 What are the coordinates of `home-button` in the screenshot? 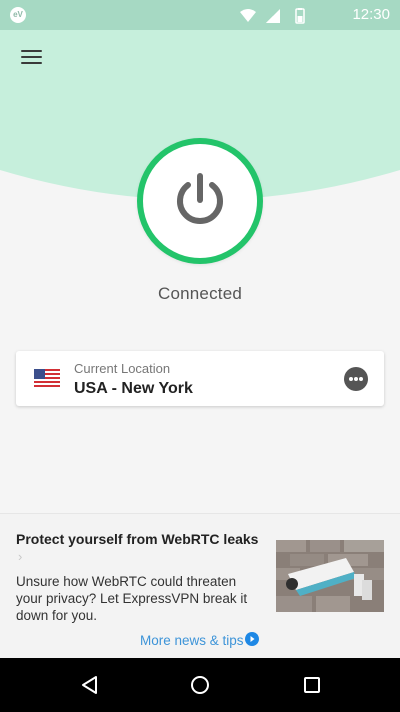 It's located at (200, 685).